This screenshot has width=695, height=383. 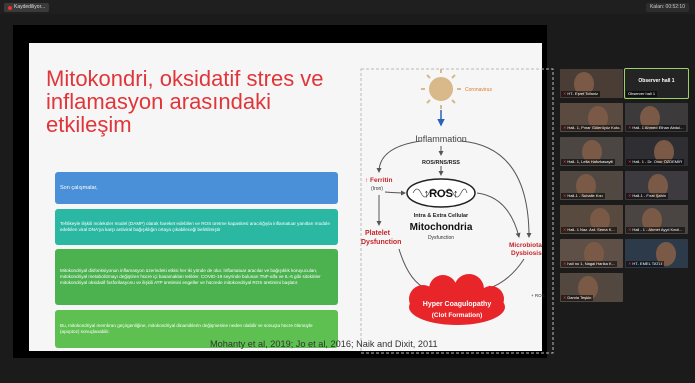 I want to click on participant-label: ✕Hall- 1, Leila Hafızkasayili, so click(x=588, y=162).